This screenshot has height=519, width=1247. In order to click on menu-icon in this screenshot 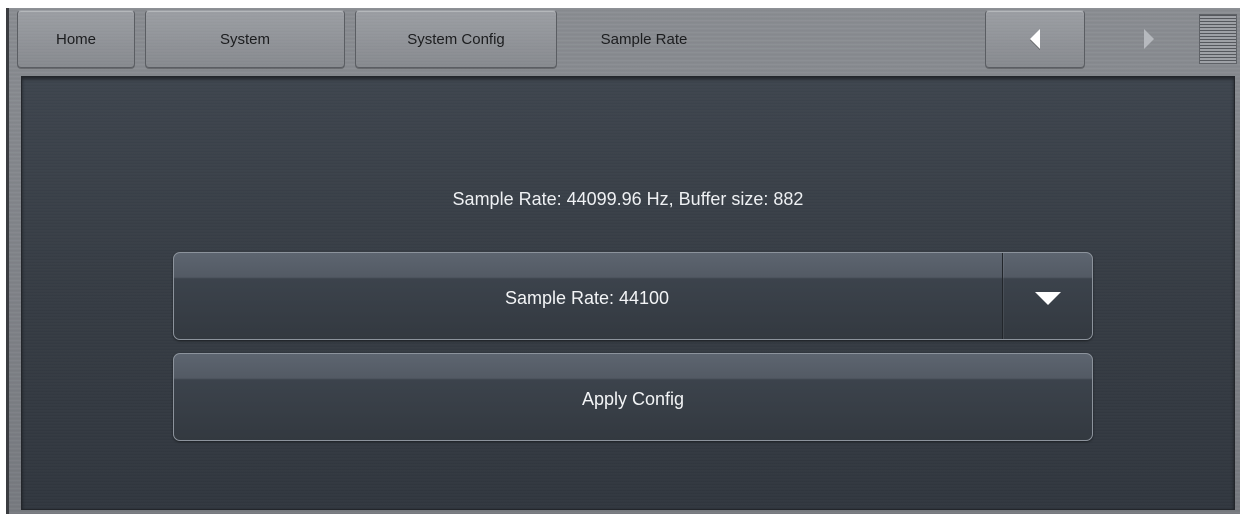, I will do `click(1218, 39)`.